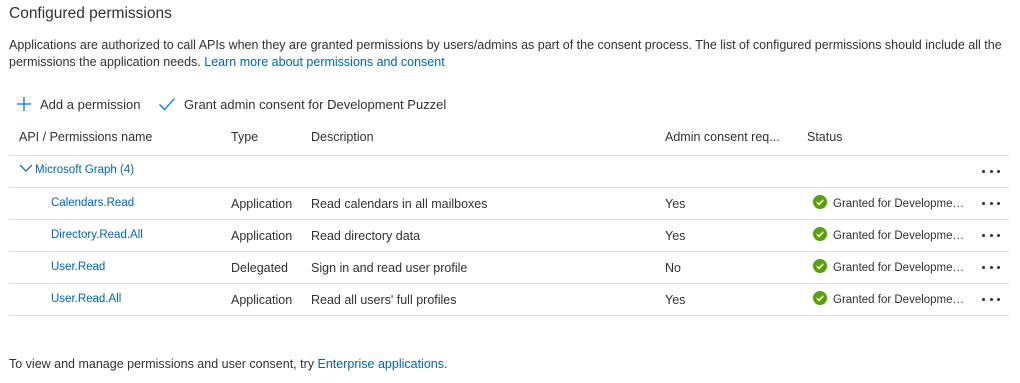 This screenshot has width=1020, height=383. I want to click on group-microsoft-graph: Microsoft Graph (4), so click(76, 169).